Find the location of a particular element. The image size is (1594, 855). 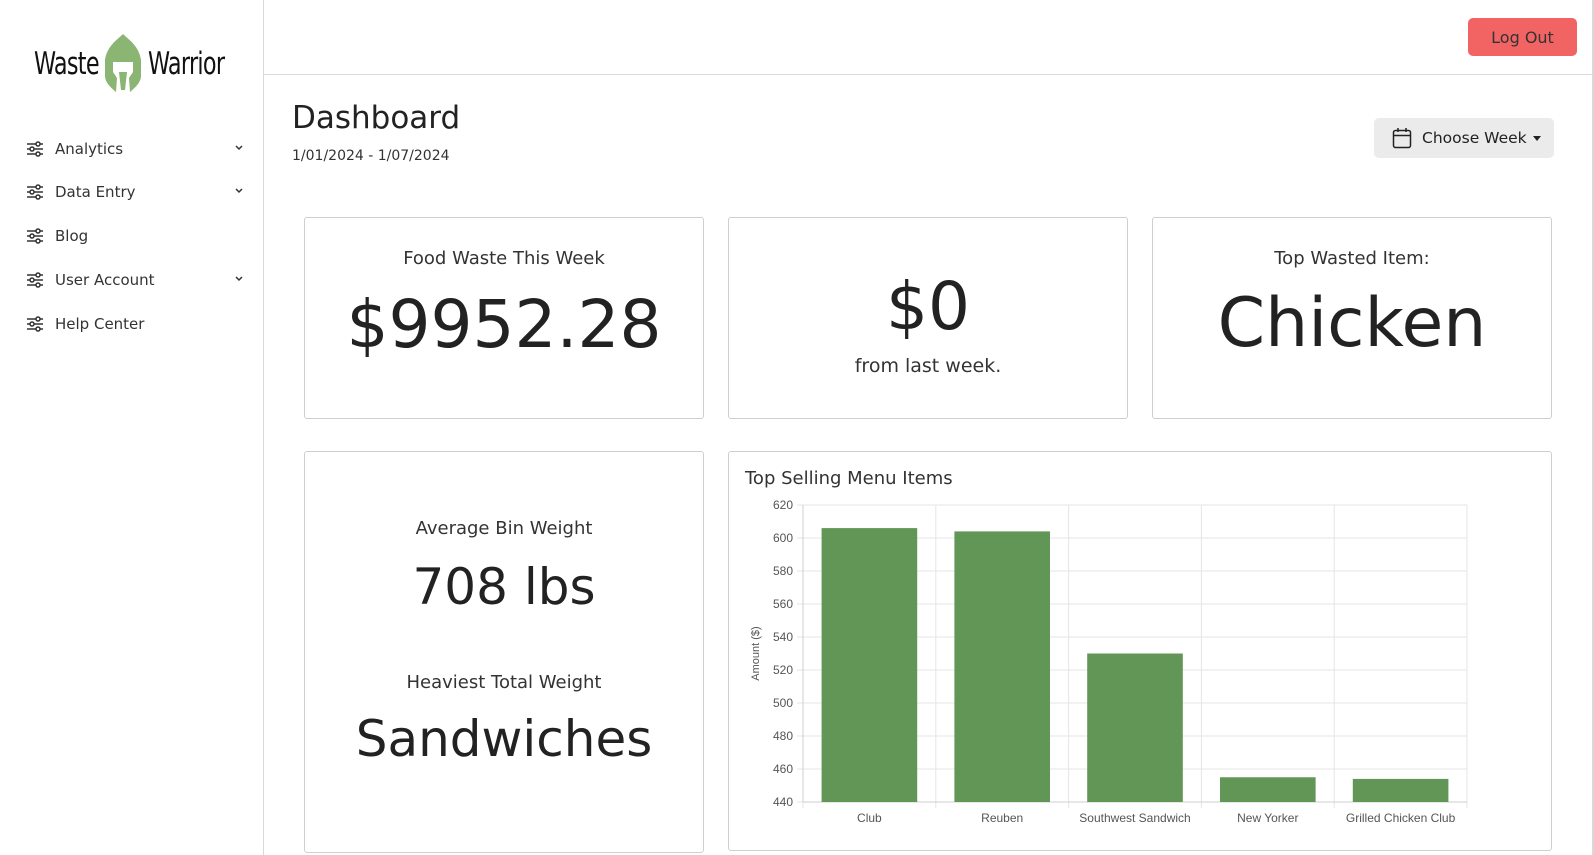

average-bin-label: Average Bin Weight is located at coordinates (504, 528).